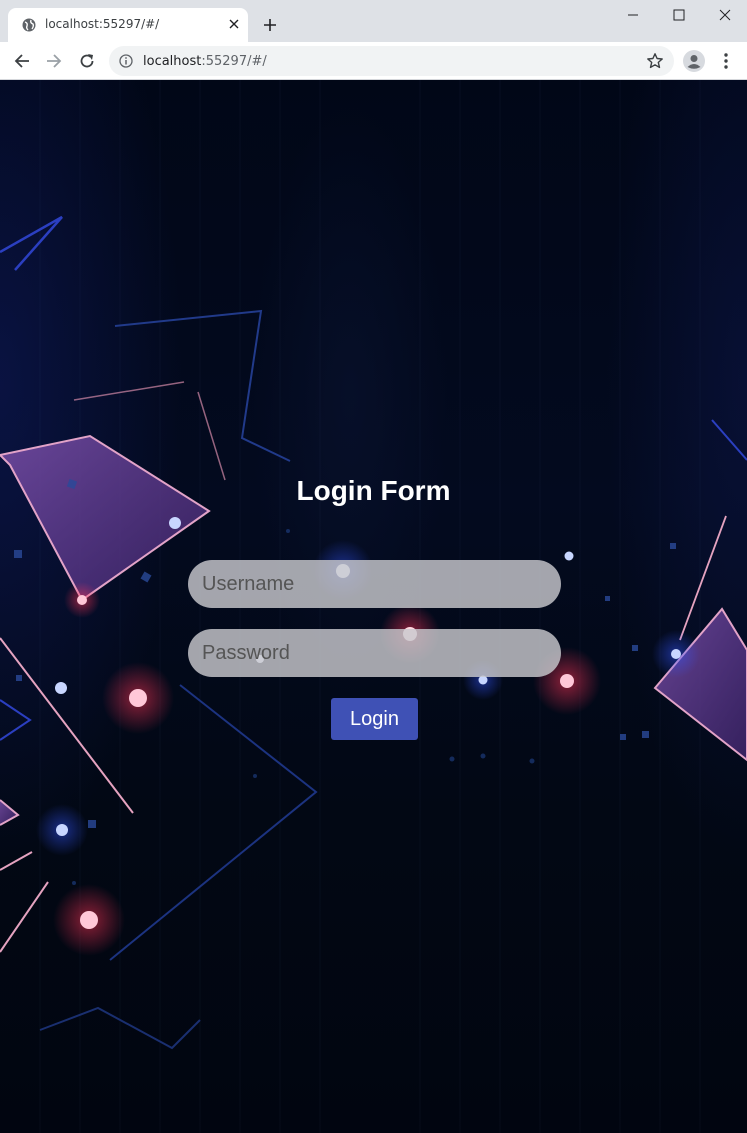 The width and height of the screenshot is (747, 1133). Describe the element at coordinates (655, 61) in the screenshot. I see `bookmark-star-icon` at that location.